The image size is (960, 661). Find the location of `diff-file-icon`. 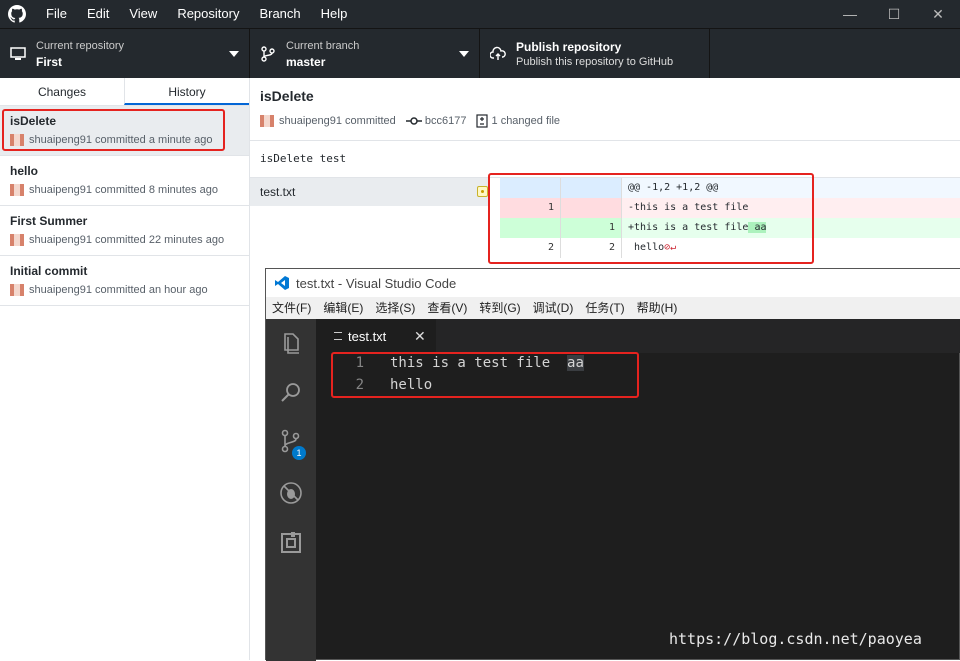

diff-file-icon is located at coordinates (482, 121).